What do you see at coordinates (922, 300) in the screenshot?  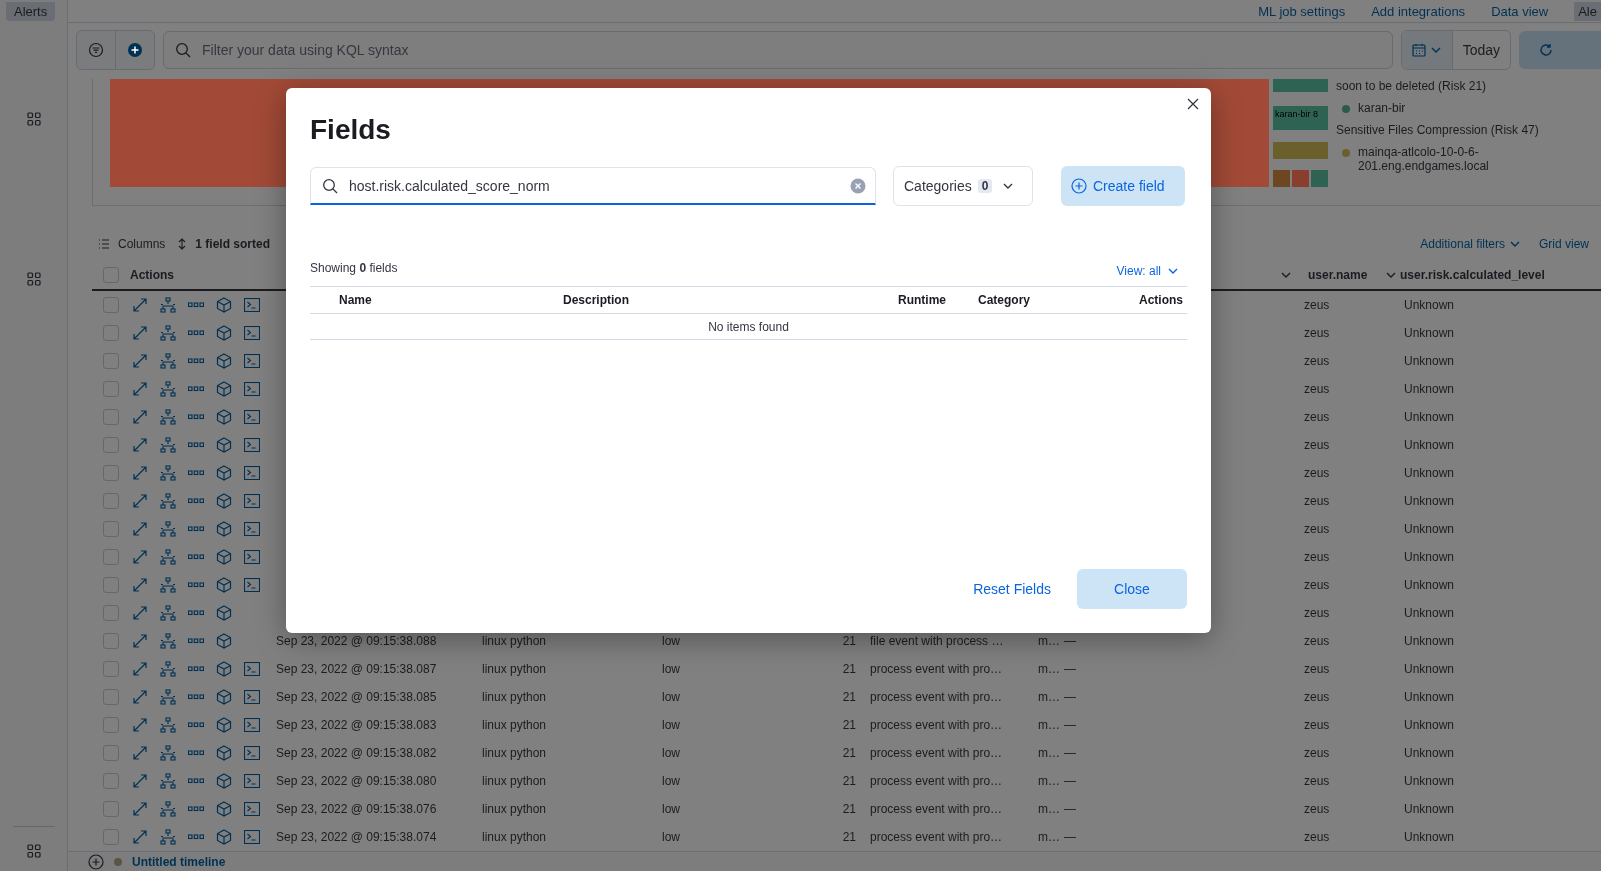 I see `column-header: Runtime` at bounding box center [922, 300].